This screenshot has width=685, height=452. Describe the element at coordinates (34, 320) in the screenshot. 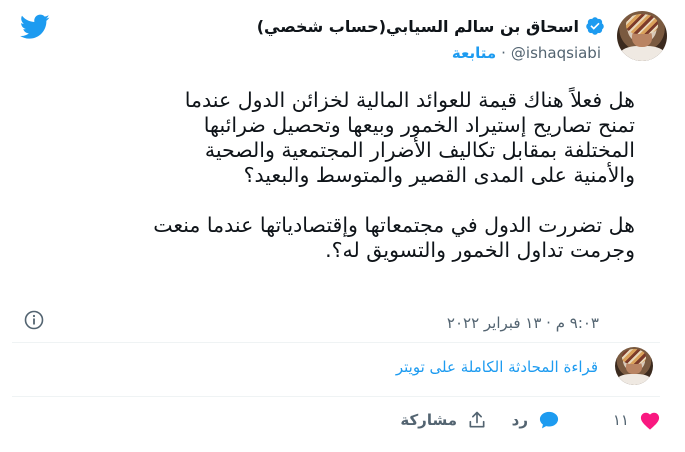

I see `info-icon` at that location.